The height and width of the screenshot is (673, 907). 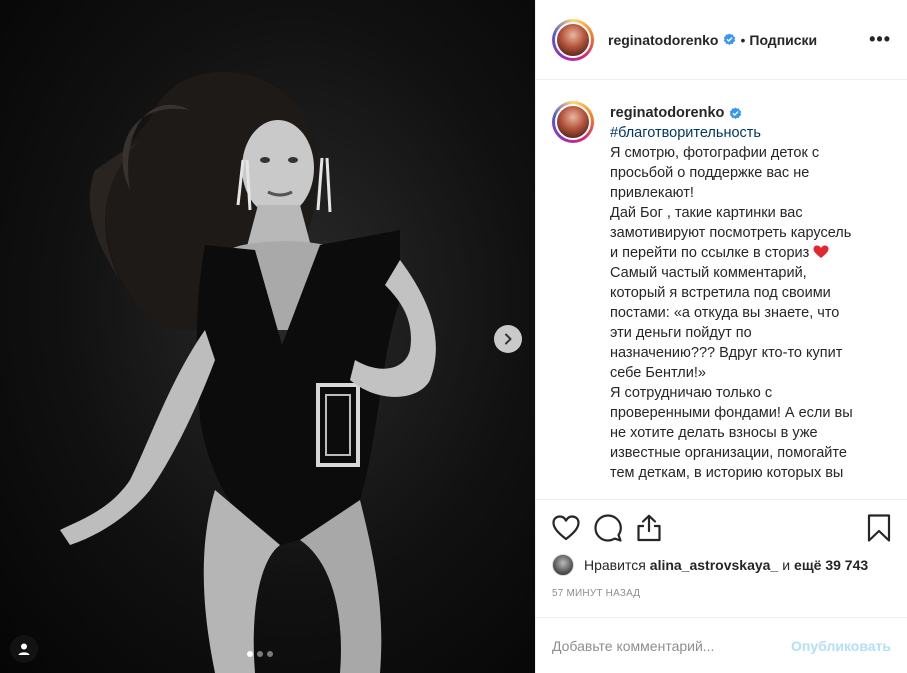 I want to click on action-icons-row, so click(x=721, y=522).